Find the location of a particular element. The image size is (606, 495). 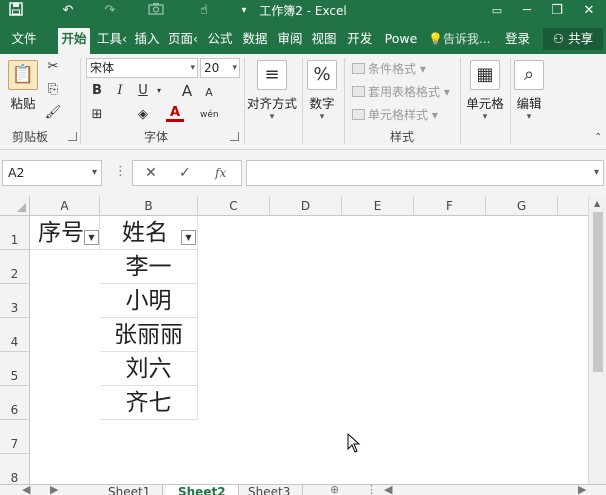

cell-styles-button: 单元格样式 ▾ is located at coordinates (395, 114).